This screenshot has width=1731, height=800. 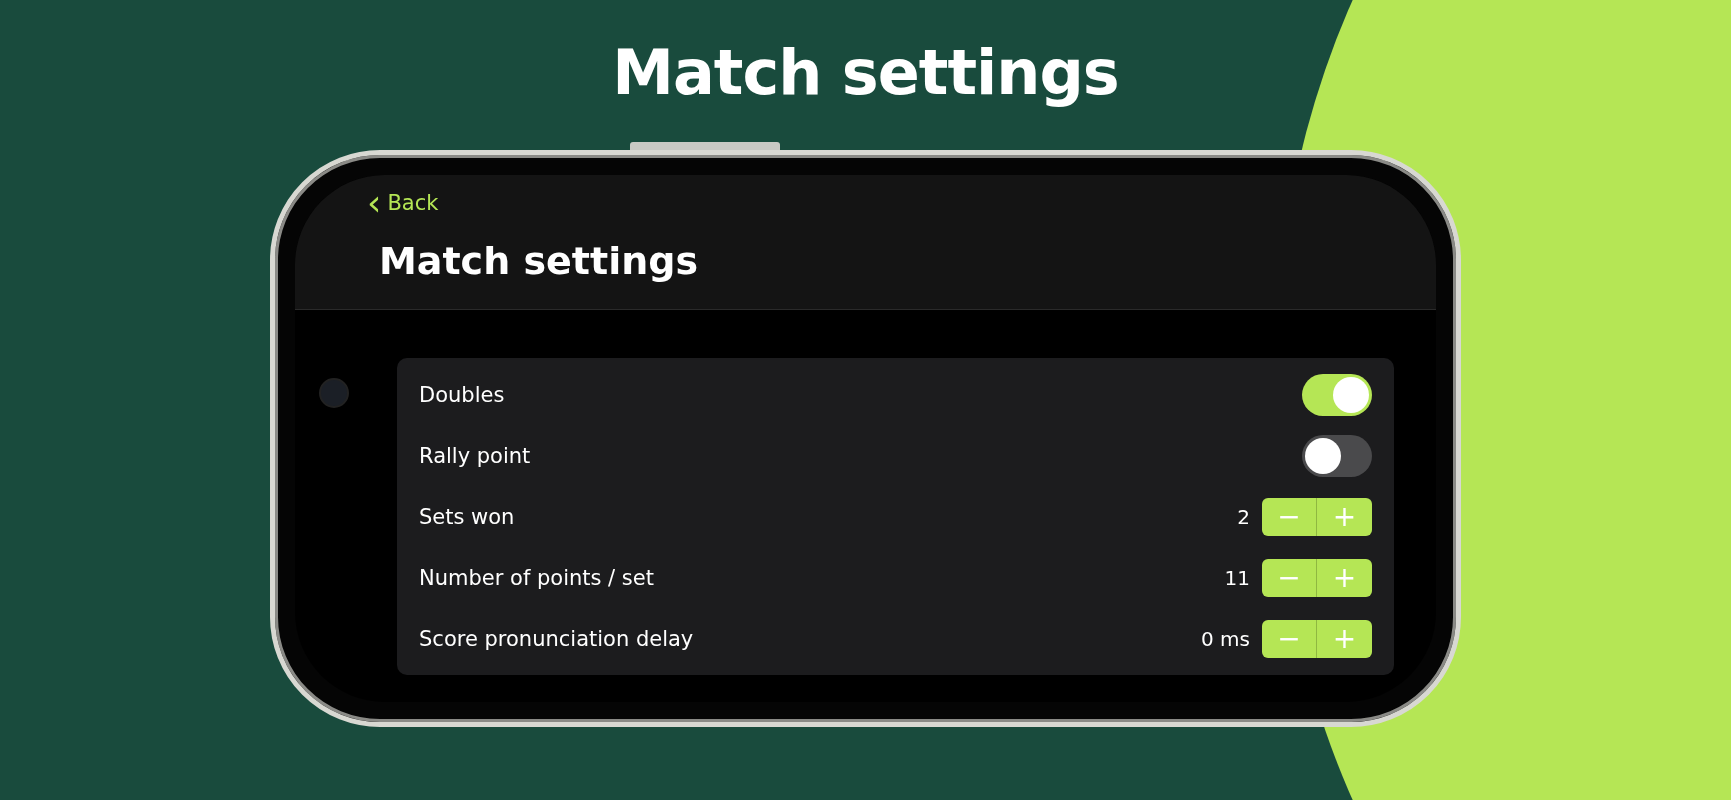 What do you see at coordinates (865, 73) in the screenshot?
I see `headline: Match settings` at bounding box center [865, 73].